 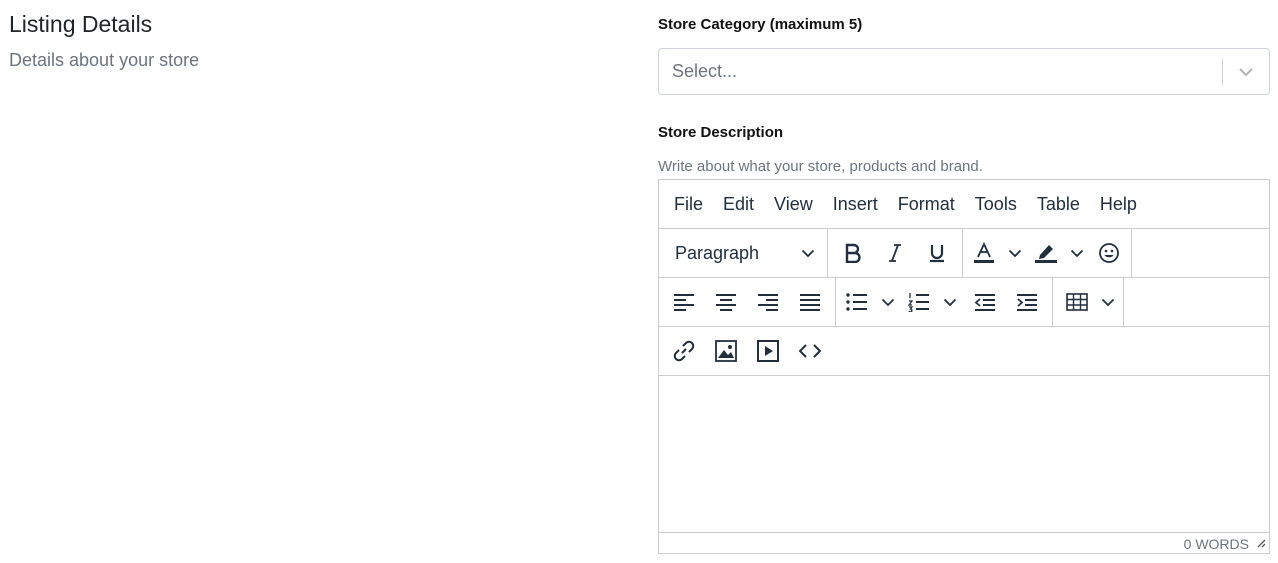 I want to click on indent-icon, so click(x=1027, y=302).